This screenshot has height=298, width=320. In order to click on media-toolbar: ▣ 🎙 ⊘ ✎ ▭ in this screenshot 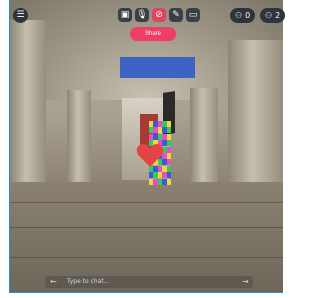, I will do `click(159, 16)`.